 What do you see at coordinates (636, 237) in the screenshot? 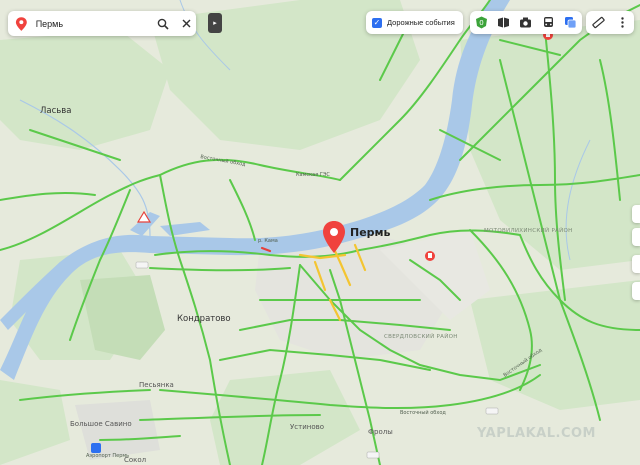
I see `zoom-out-button` at bounding box center [636, 237].